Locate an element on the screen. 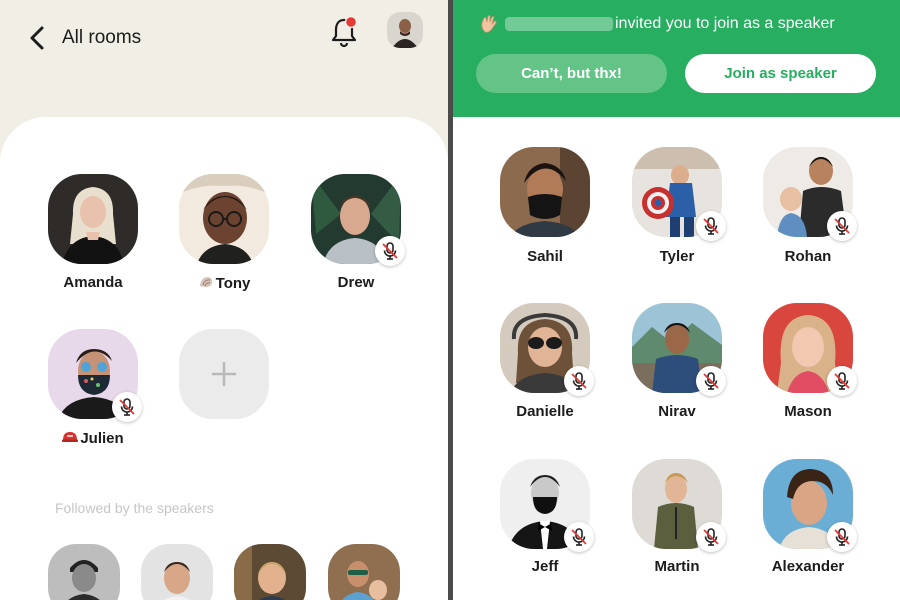 Image resolution: width=900 pixels, height=600 pixels. add-speaker-button is located at coordinates (224, 374).